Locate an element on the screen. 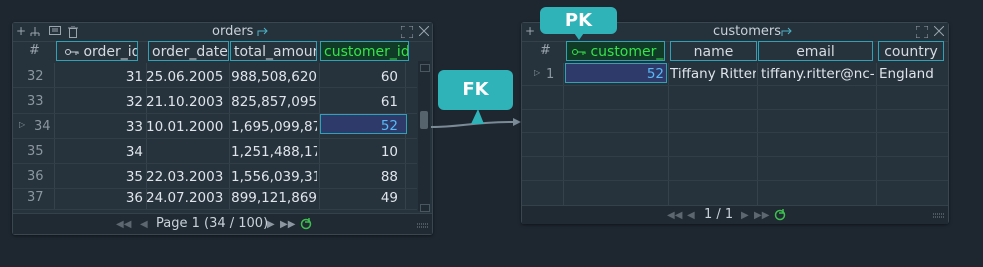  comment-icon is located at coordinates (55, 31).